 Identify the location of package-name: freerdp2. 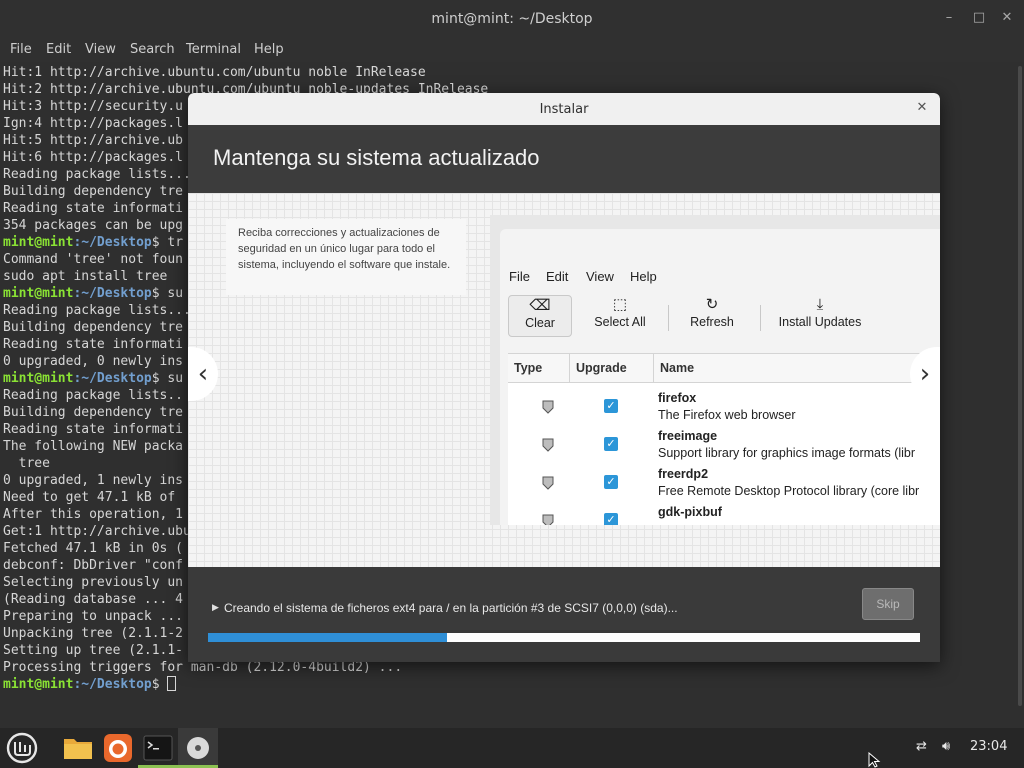
(683, 474).